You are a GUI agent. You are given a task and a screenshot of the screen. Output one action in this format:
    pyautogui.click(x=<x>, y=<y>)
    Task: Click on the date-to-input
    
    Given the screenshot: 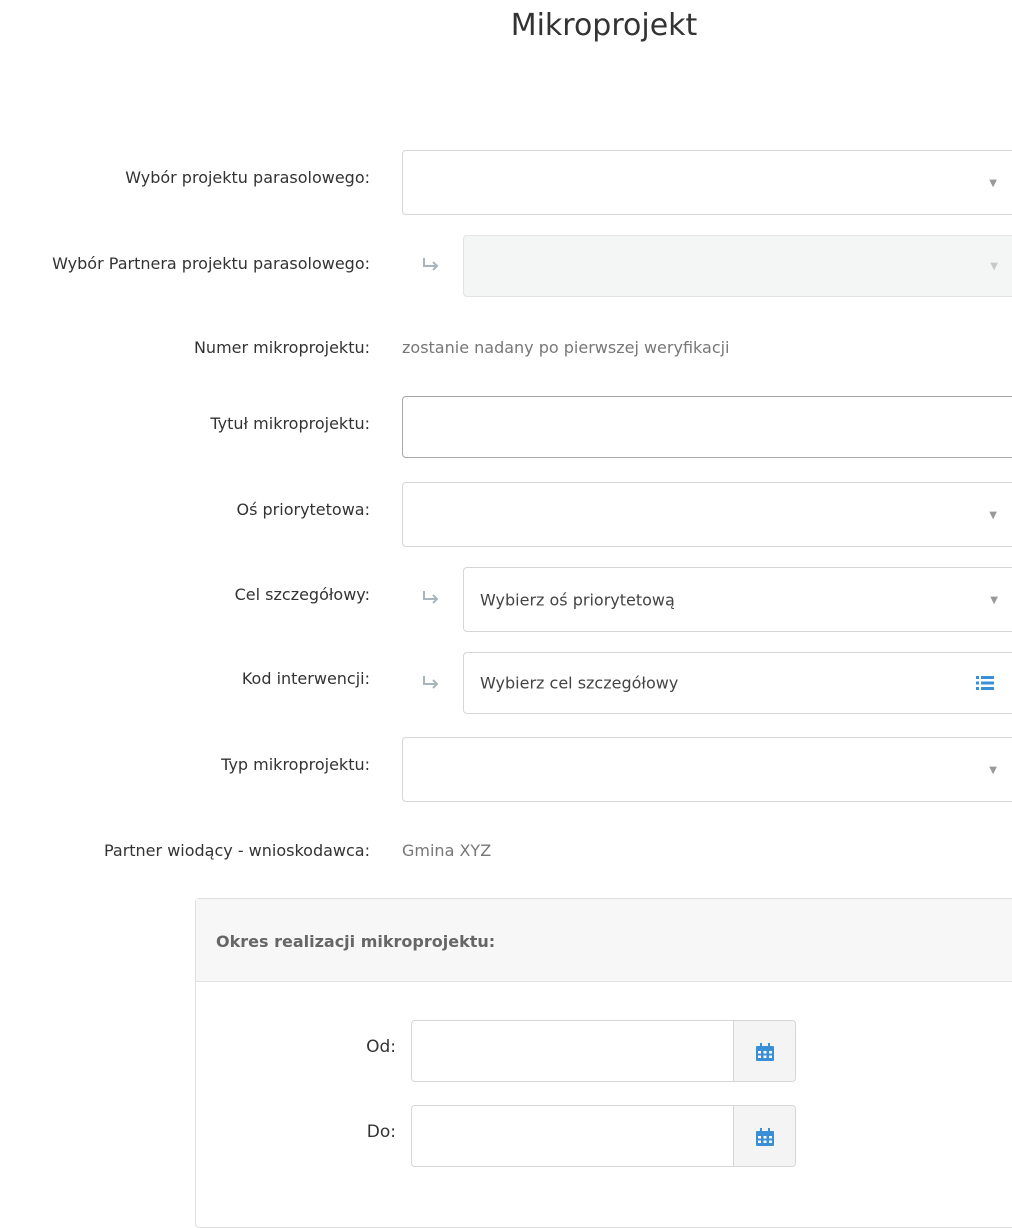 What is the action you would take?
    pyautogui.click(x=603, y=1136)
    